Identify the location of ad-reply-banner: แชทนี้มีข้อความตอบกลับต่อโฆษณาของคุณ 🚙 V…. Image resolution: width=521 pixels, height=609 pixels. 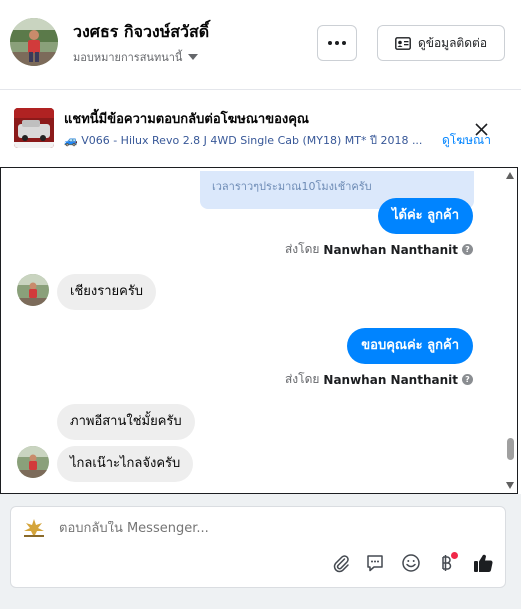
(260, 128).